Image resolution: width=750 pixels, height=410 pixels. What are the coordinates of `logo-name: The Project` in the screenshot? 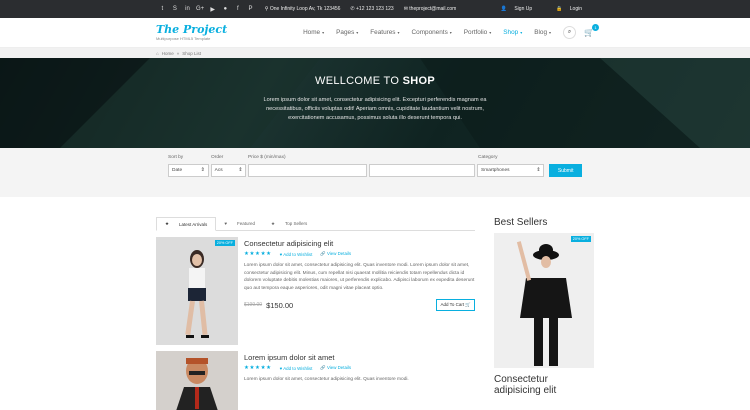 It's located at (192, 29).